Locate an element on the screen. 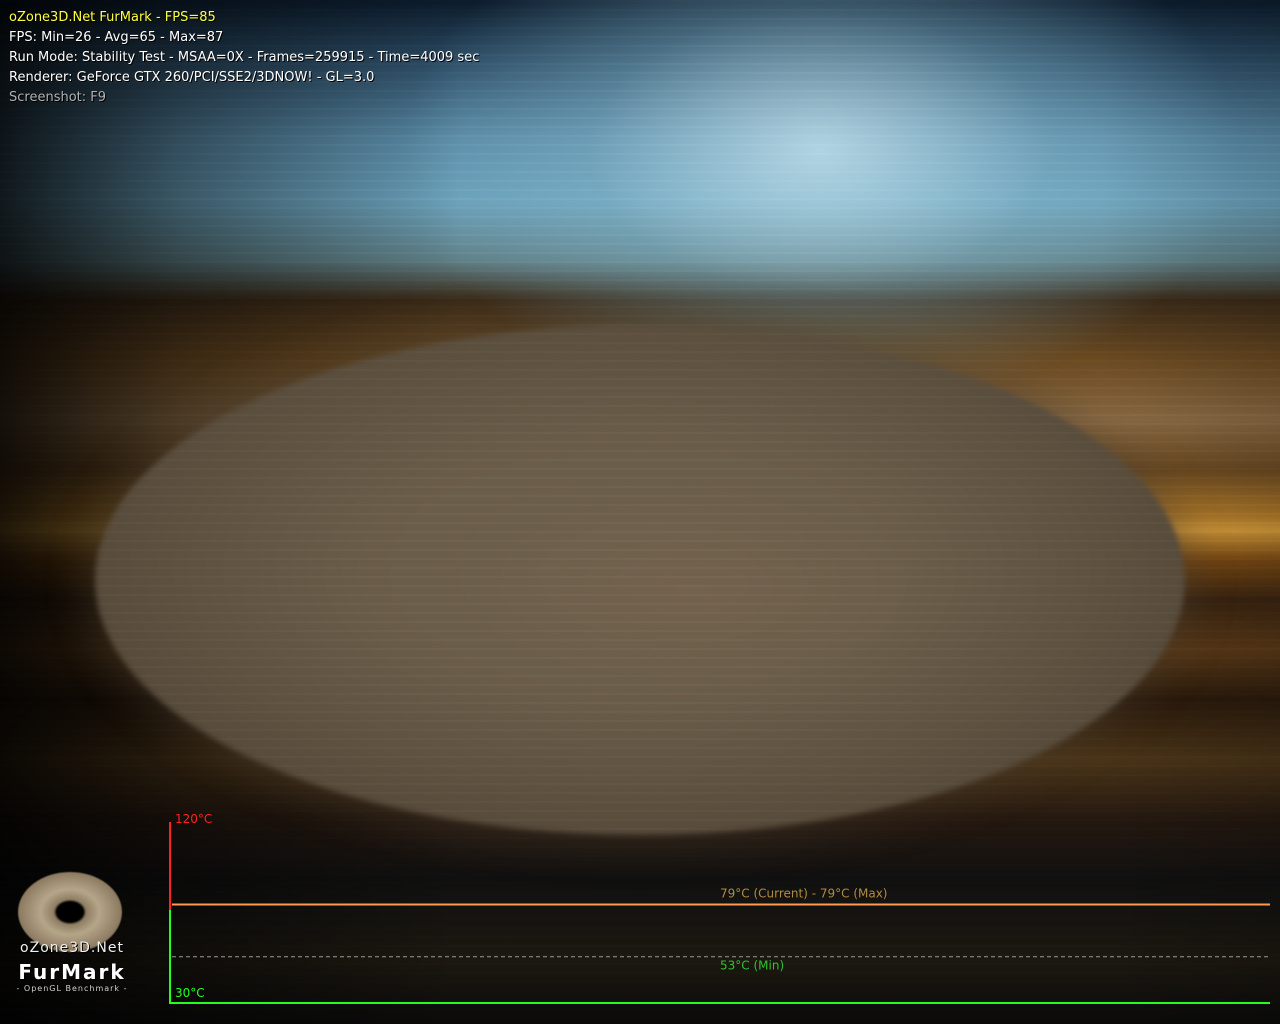 This screenshot has width=1280, height=1024. min-temp-scale-label: 30°C is located at coordinates (190, 993).